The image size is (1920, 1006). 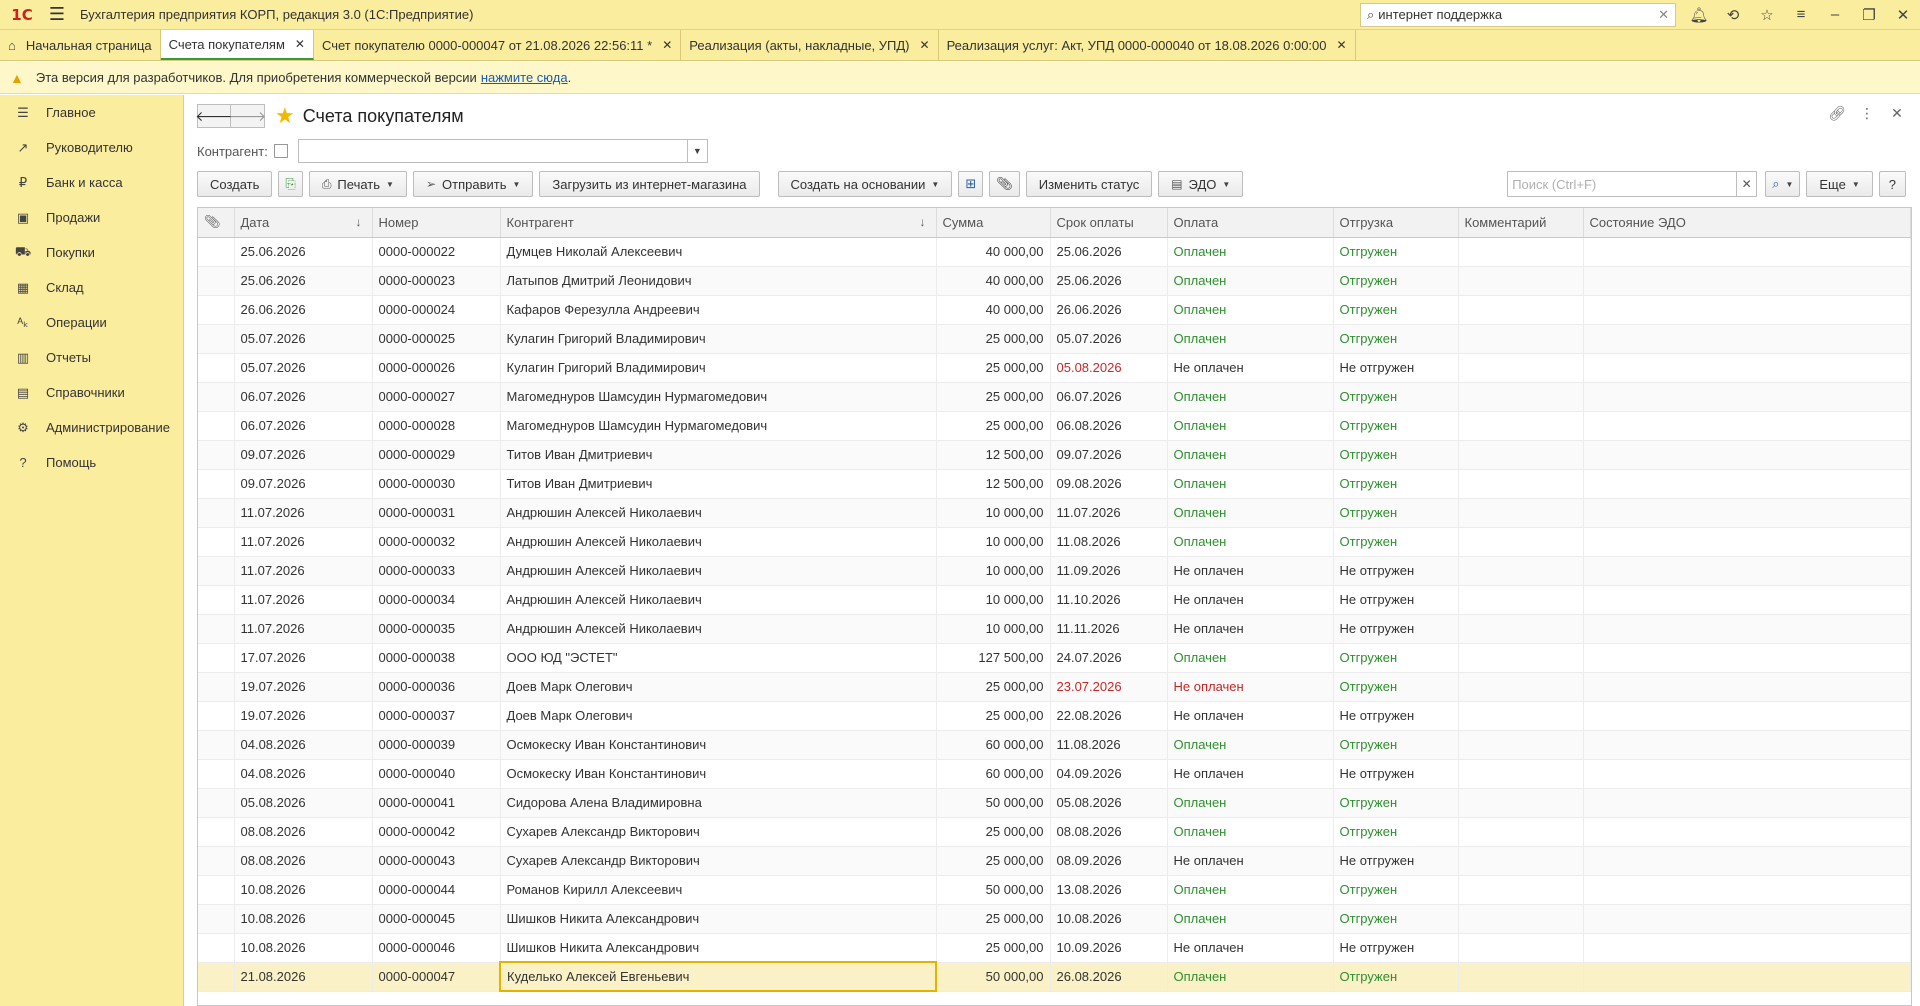 I want to click on column-number: Номер, so click(x=436, y=223).